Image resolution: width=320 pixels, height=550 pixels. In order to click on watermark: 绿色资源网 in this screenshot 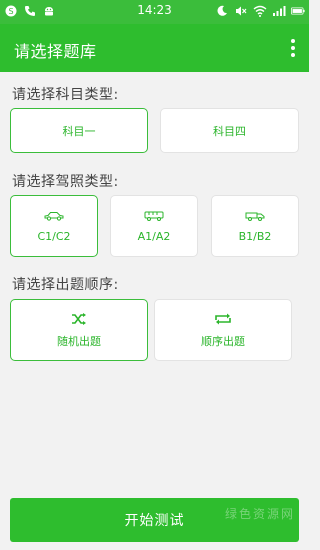, I will do `click(259, 514)`.